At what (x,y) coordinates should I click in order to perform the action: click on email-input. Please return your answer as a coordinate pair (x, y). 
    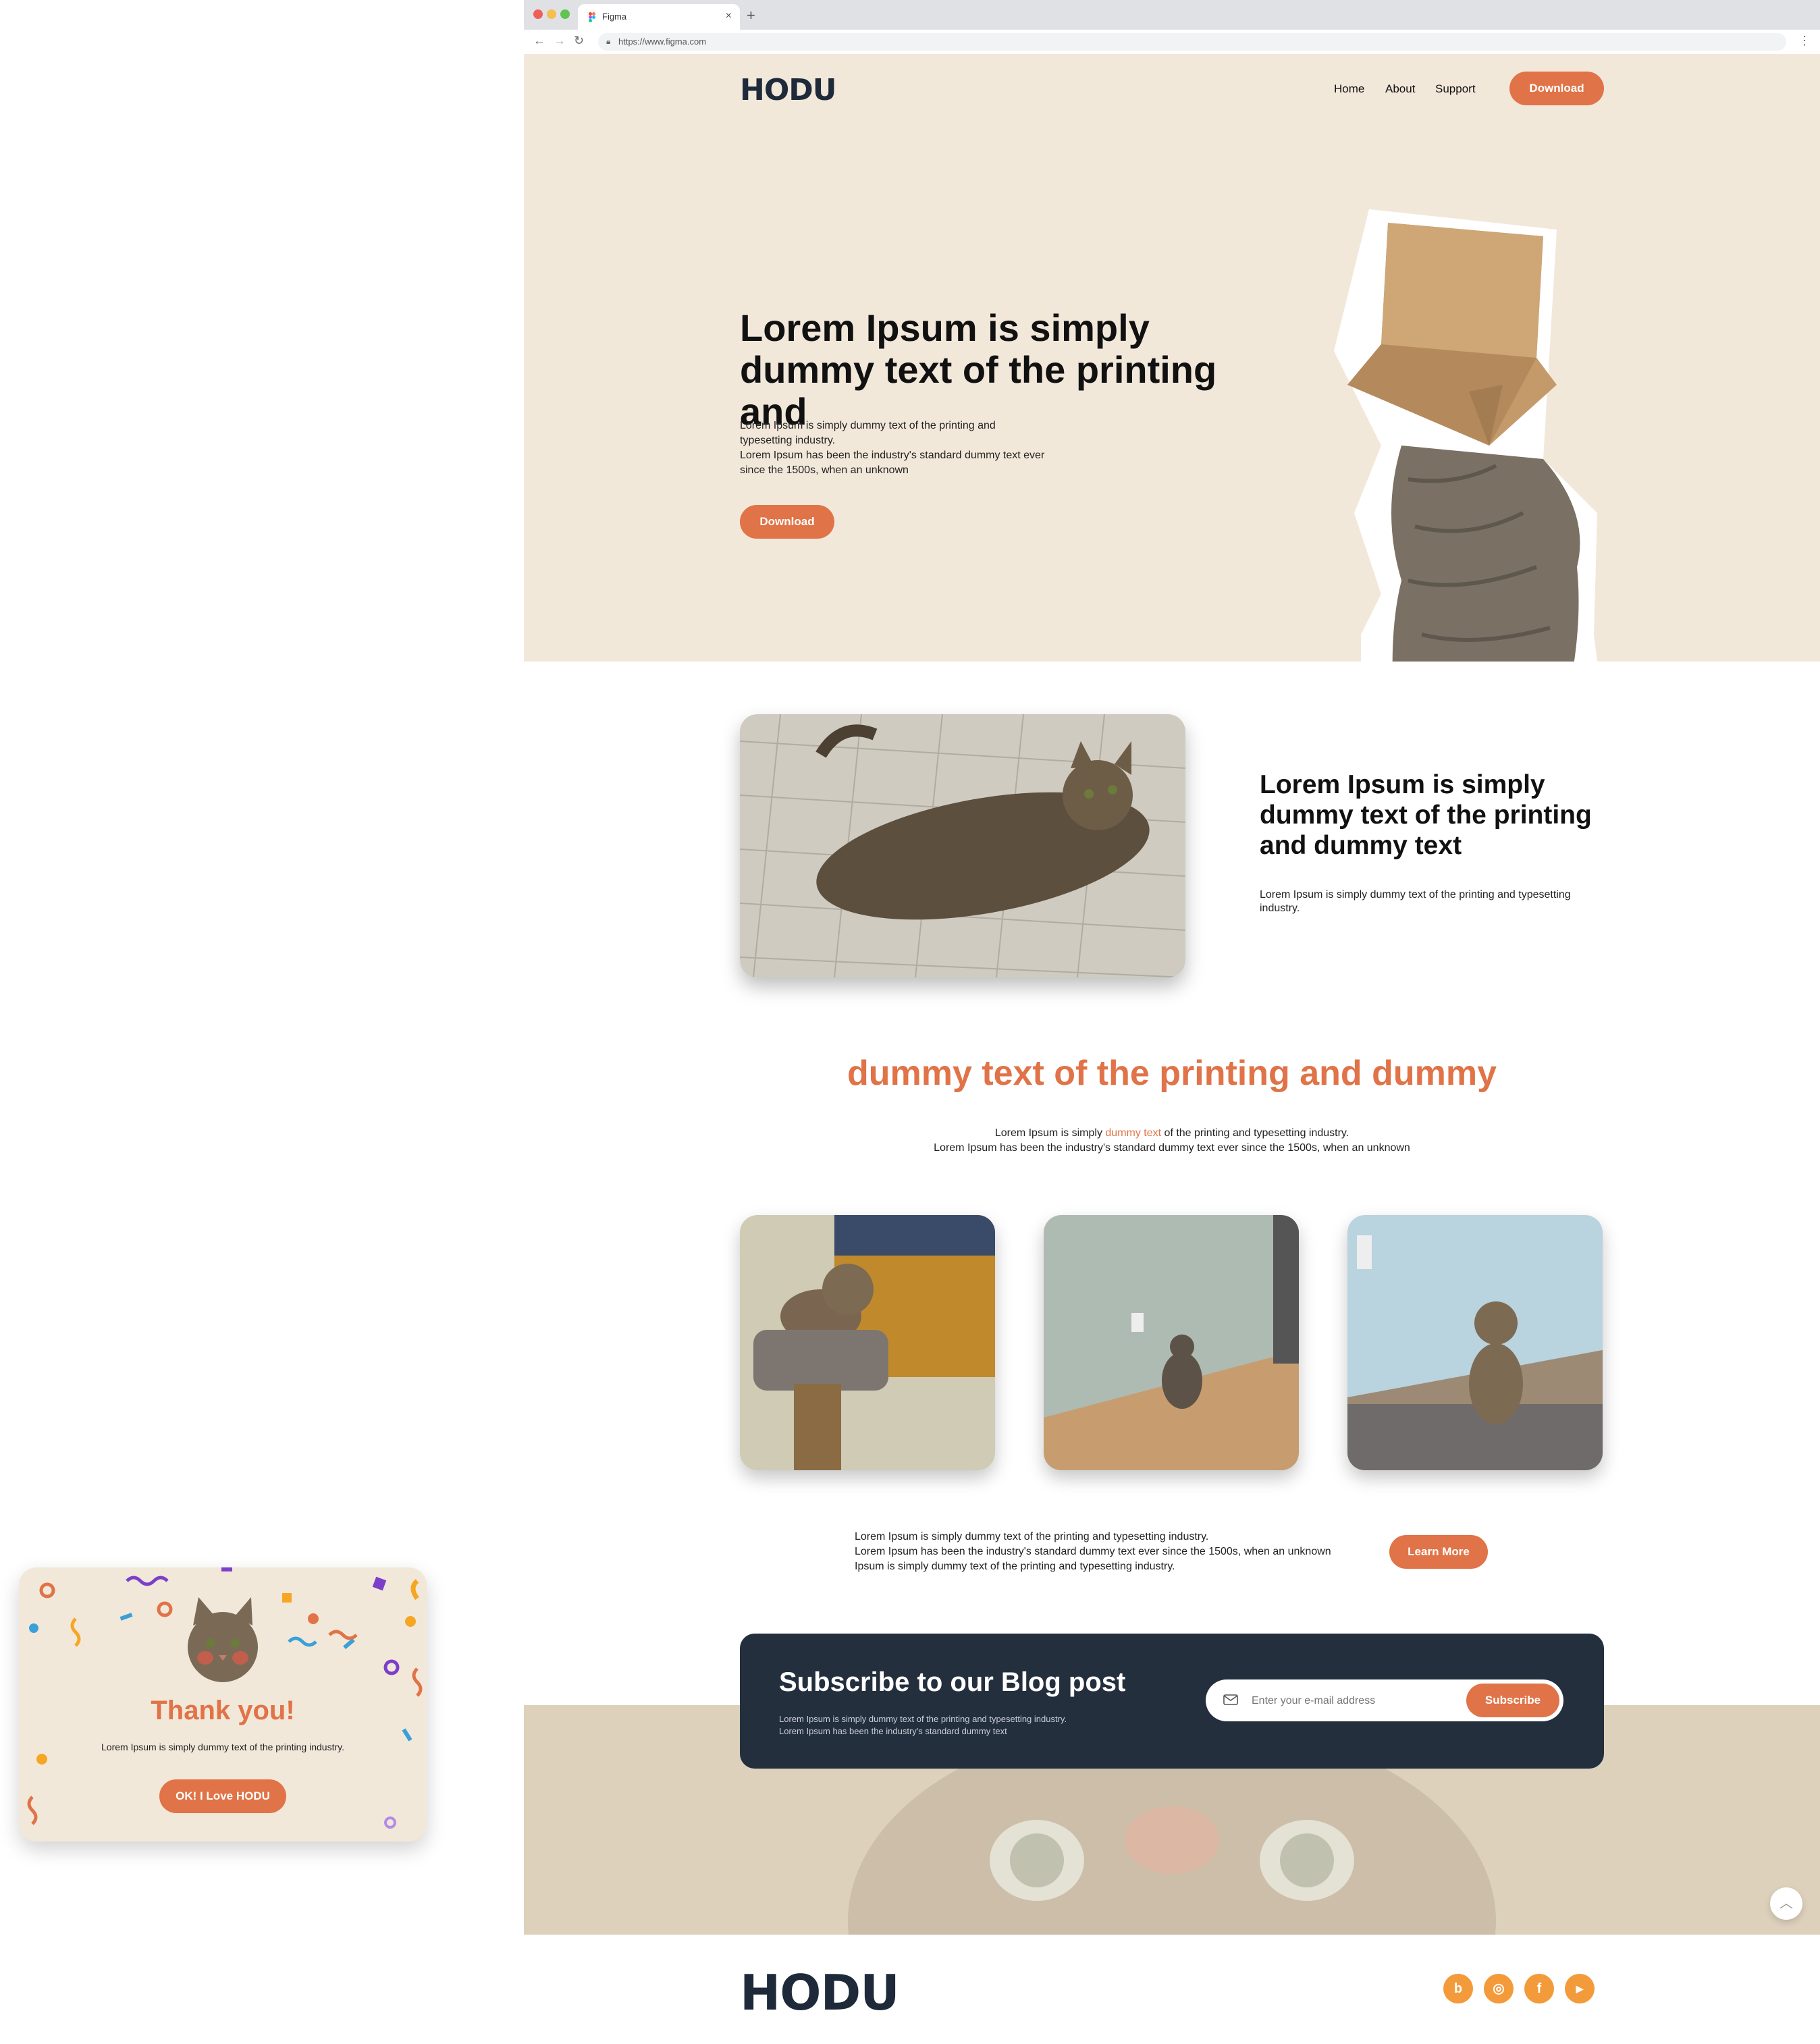
    Looking at the image, I should click on (1352, 1701).